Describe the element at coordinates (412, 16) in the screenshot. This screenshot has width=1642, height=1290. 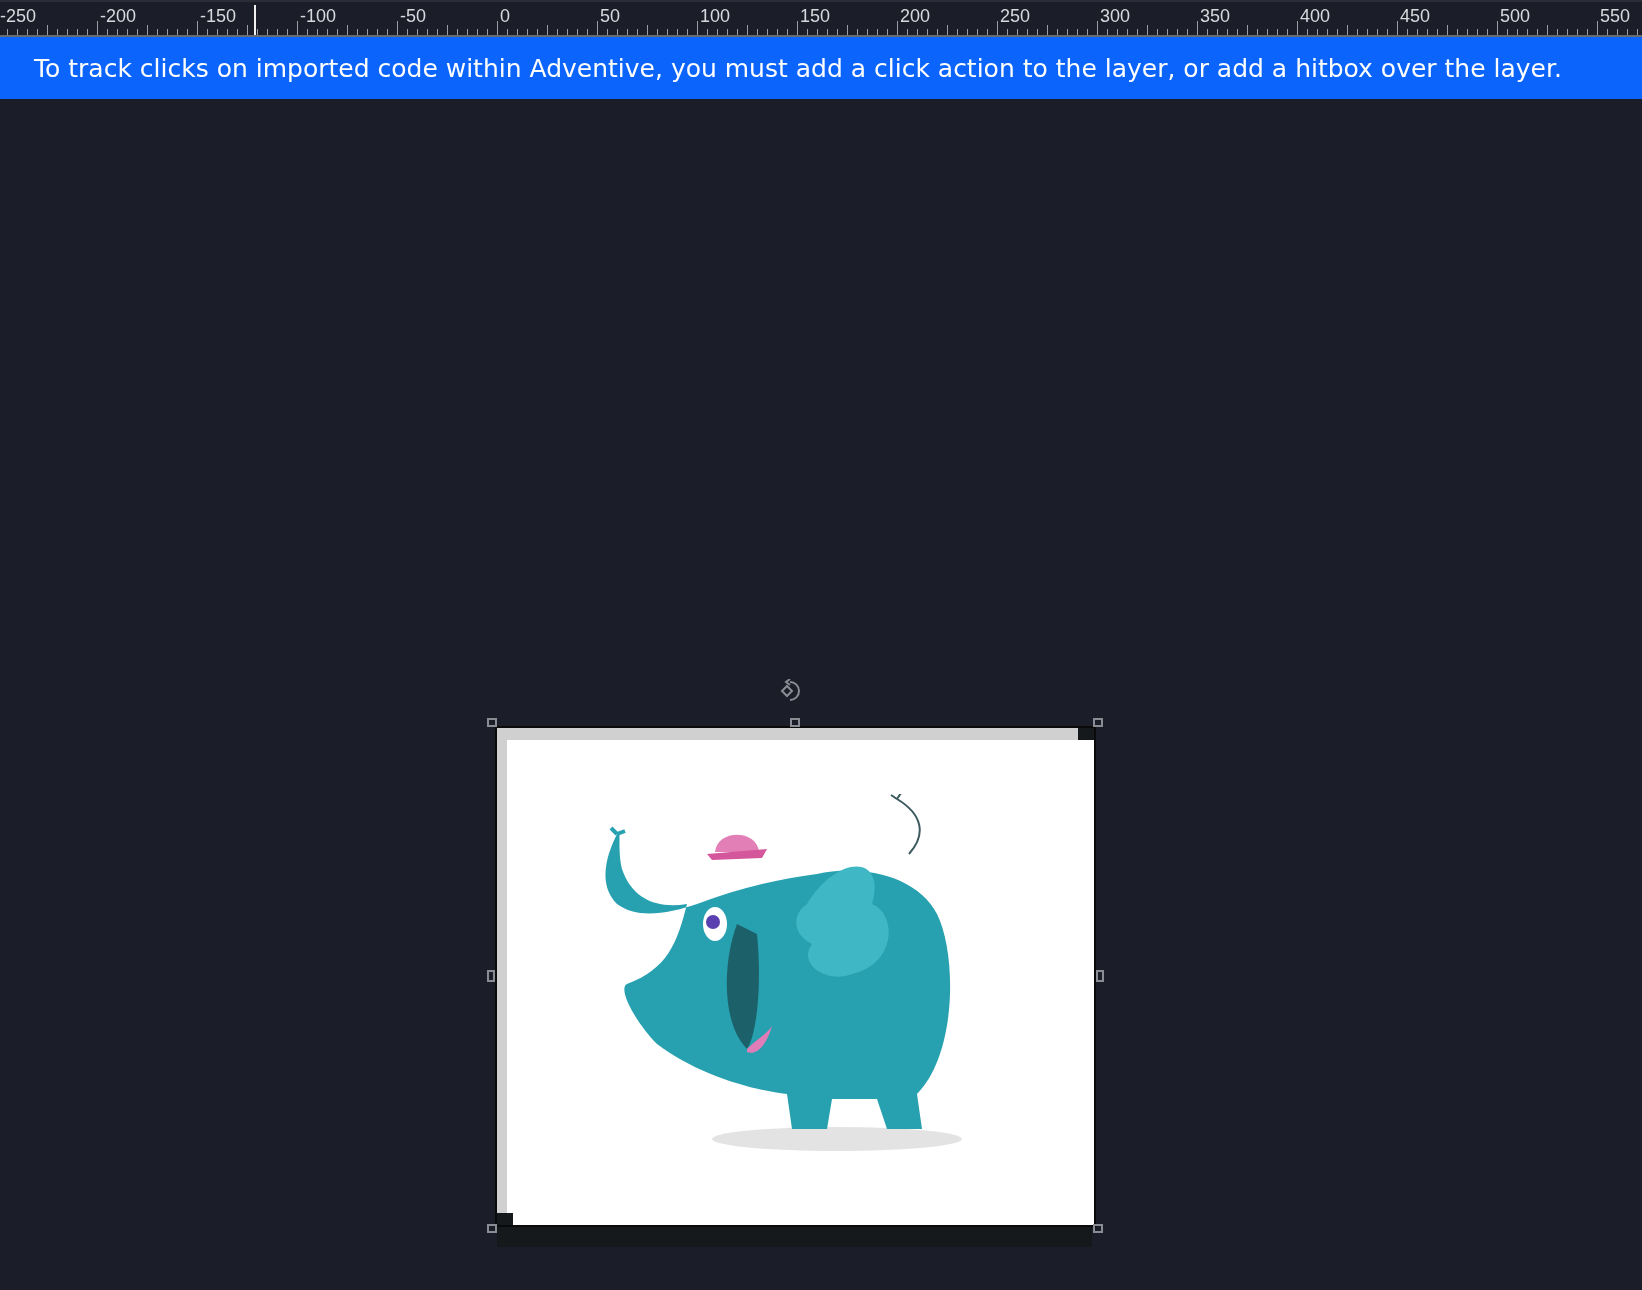
I see `ruler-label: -50` at that location.